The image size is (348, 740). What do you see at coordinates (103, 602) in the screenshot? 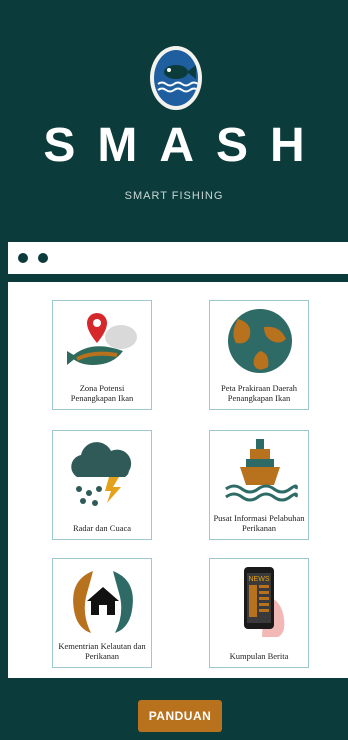
I see `ministry-fish-house-icon` at bounding box center [103, 602].